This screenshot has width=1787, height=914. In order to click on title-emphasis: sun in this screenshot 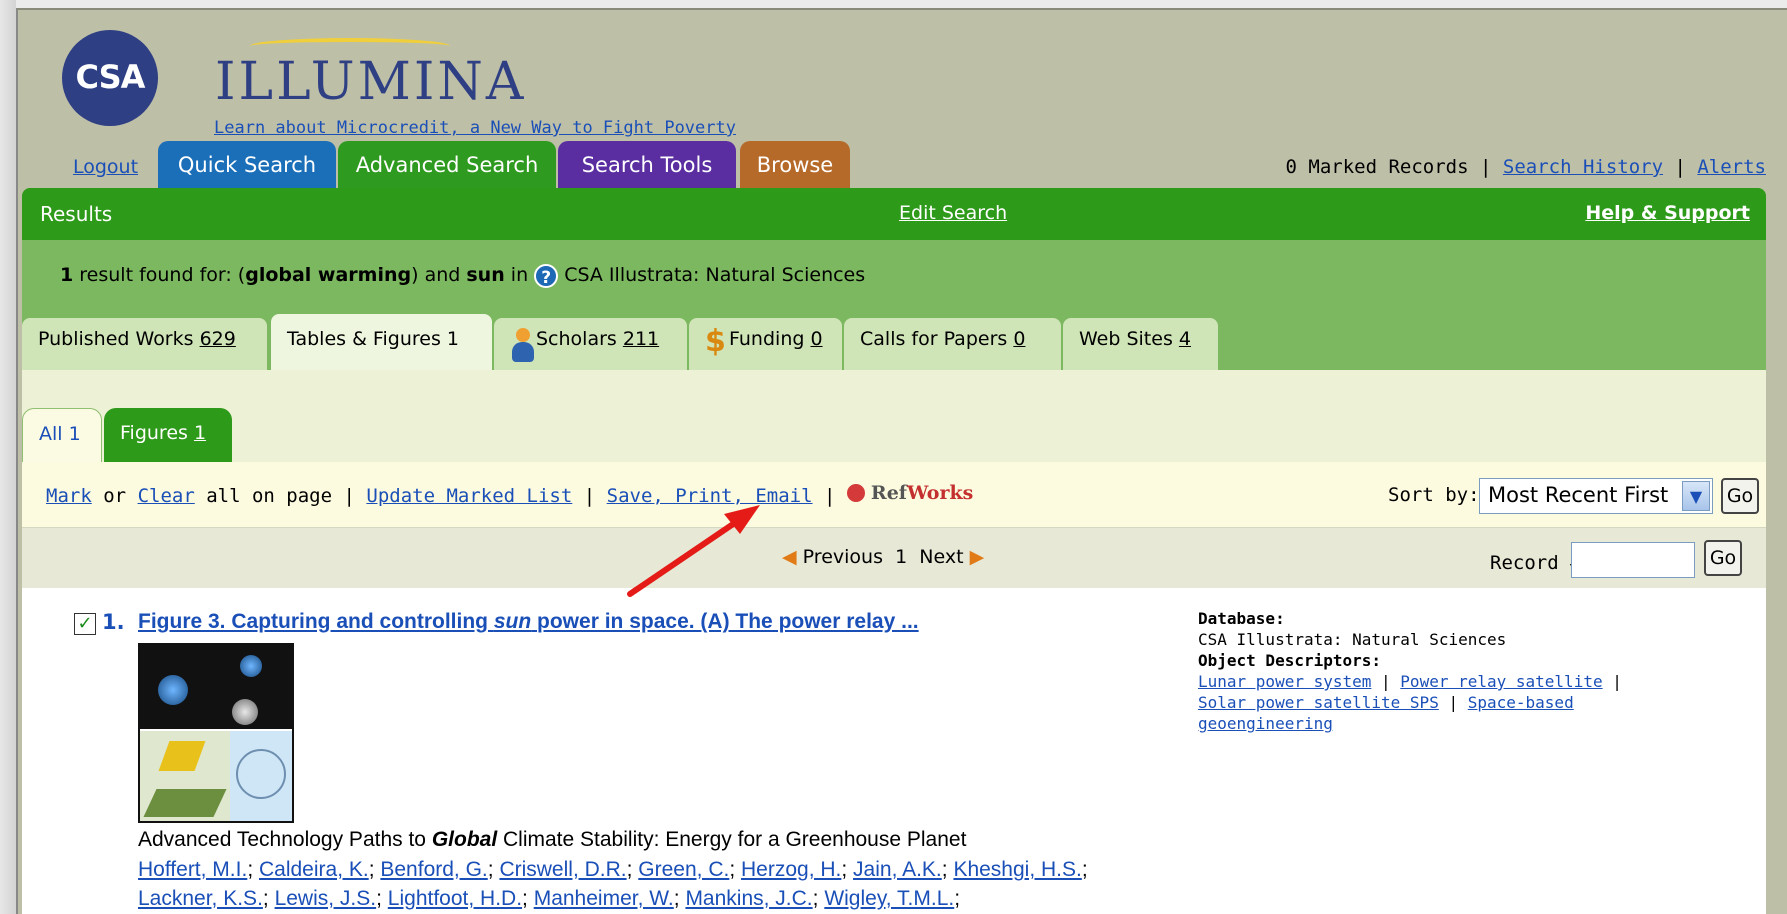, I will do `click(512, 621)`.